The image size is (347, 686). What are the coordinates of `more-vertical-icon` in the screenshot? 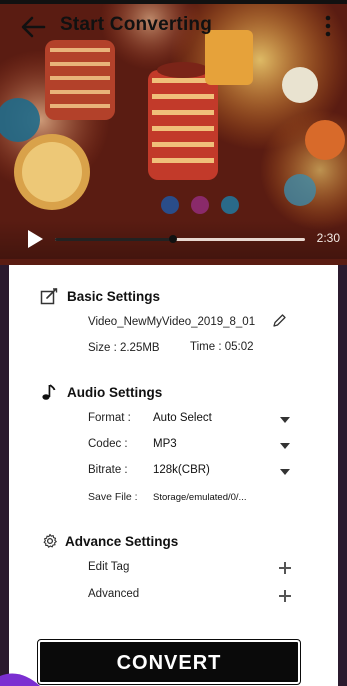 It's located at (328, 26).